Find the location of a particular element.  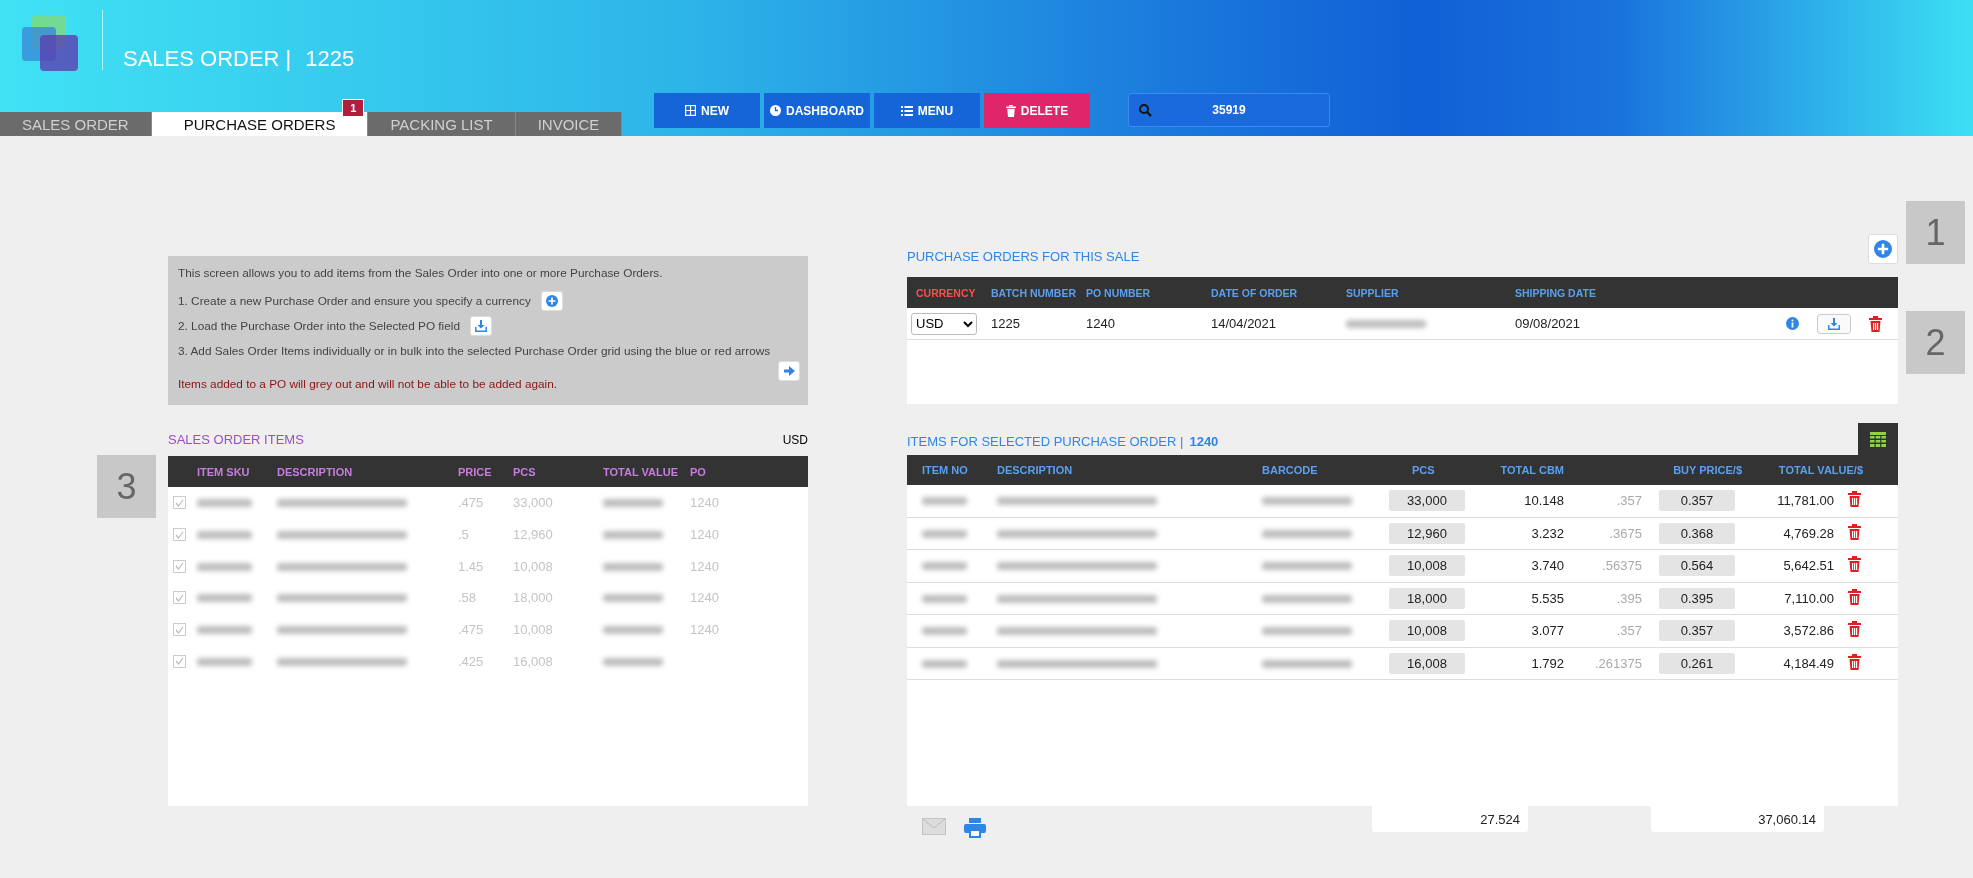

pcs-field: 18,000 is located at coordinates (1427, 598).